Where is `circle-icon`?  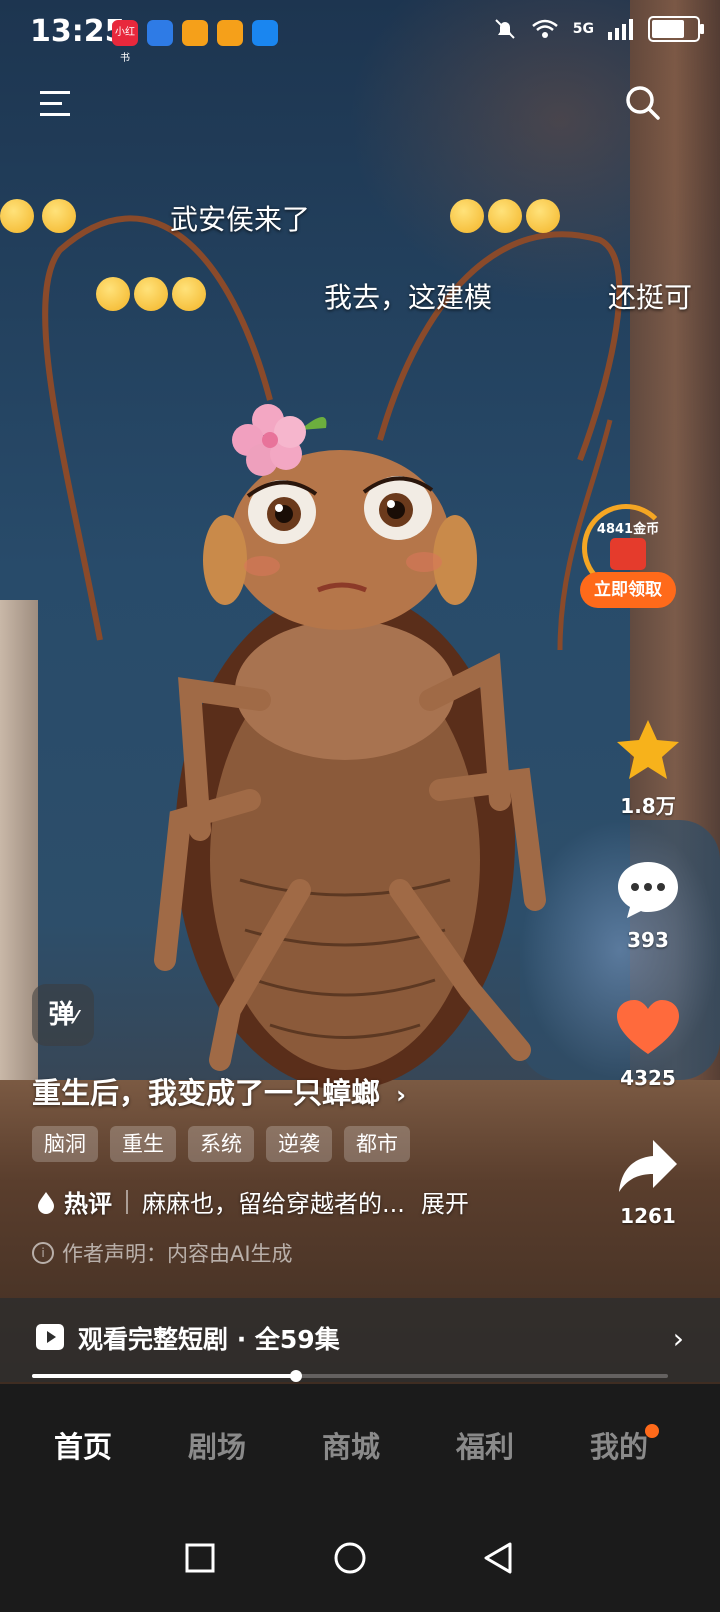
circle-icon is located at coordinates (350, 1558).